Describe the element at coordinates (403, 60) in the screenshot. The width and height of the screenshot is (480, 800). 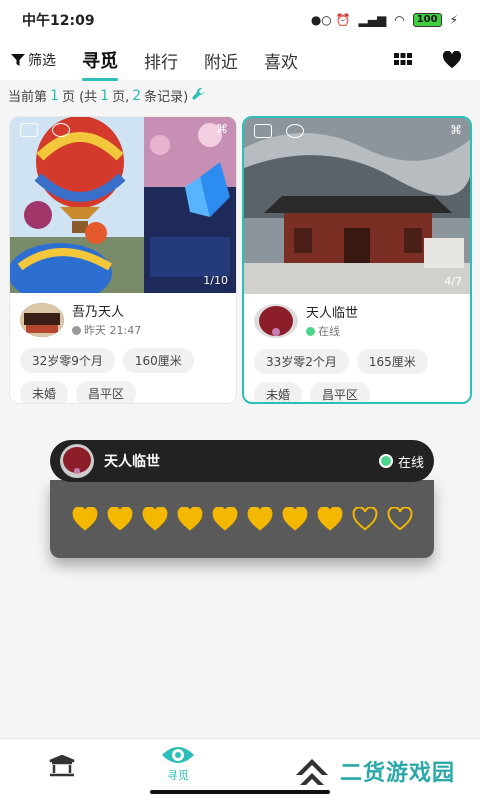
I see `grid-view-icon` at that location.